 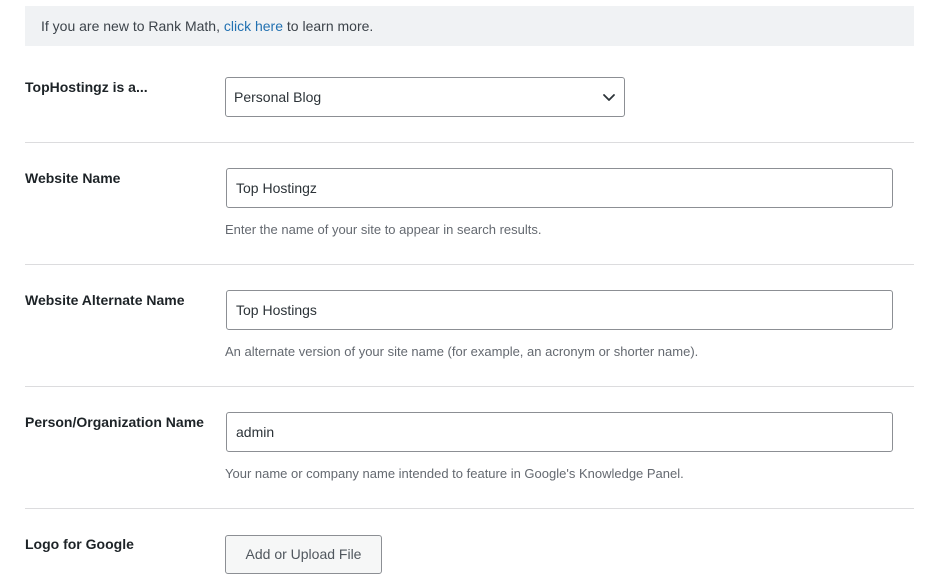 I want to click on click-here-link: click here, so click(x=253, y=26).